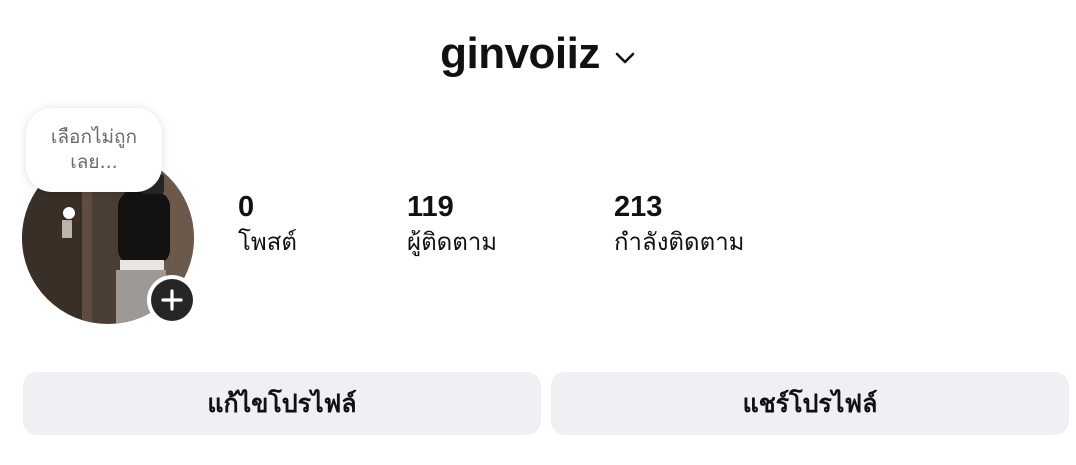 The width and height of the screenshot is (1076, 465). I want to click on followers-label: ผู้ติดตาม, so click(452, 242).